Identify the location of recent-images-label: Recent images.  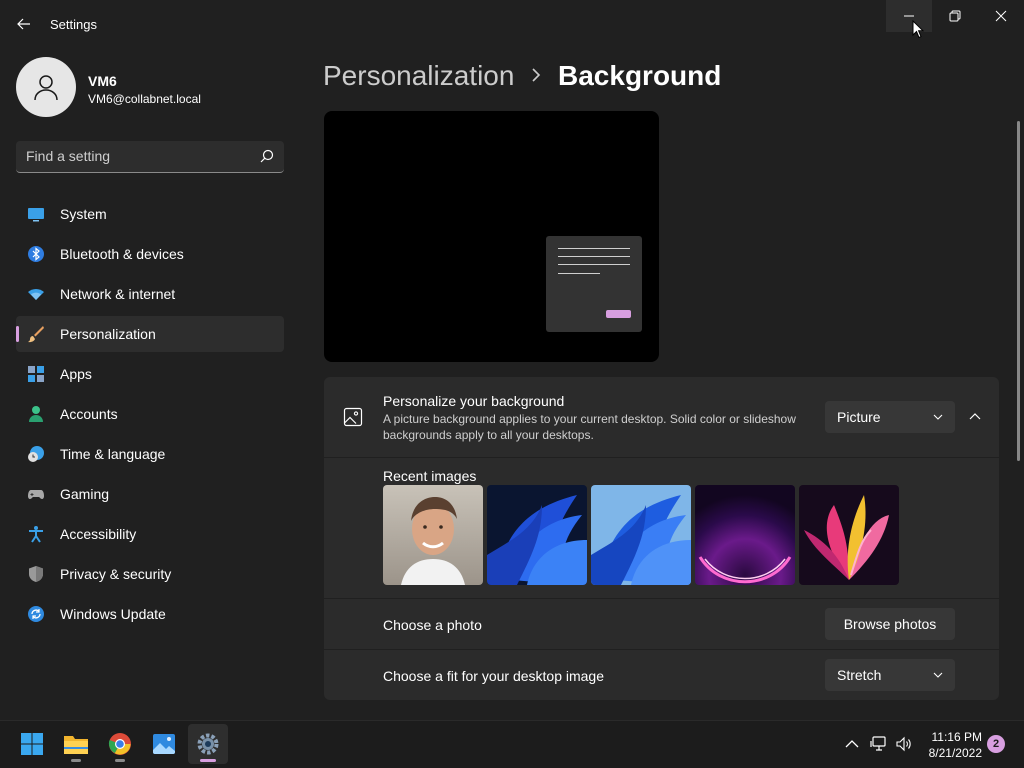
(430, 476).